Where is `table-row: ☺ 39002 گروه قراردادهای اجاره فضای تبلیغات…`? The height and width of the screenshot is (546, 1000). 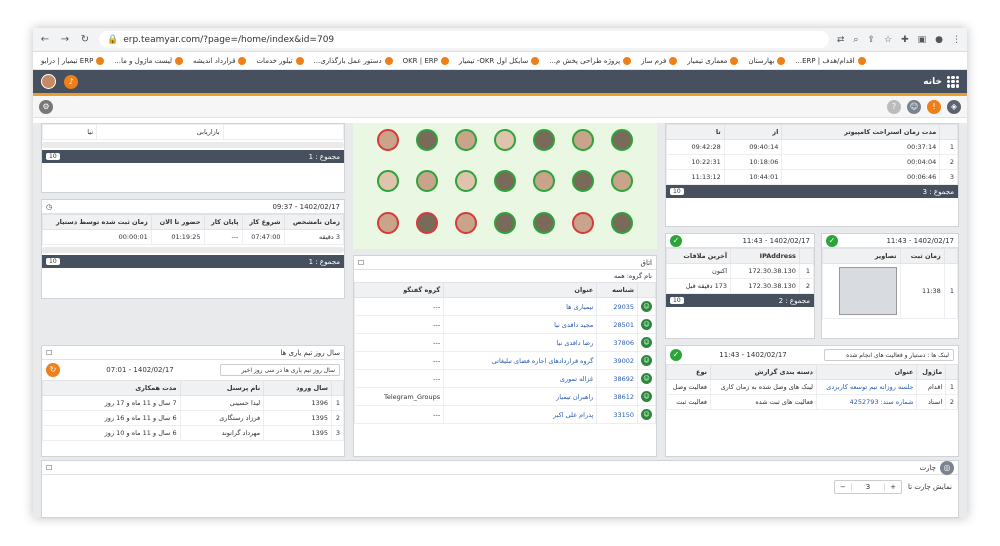 table-row: ☺ 39002 گروه قراردادهای اجاره فضای تبلیغات… is located at coordinates (505, 360).